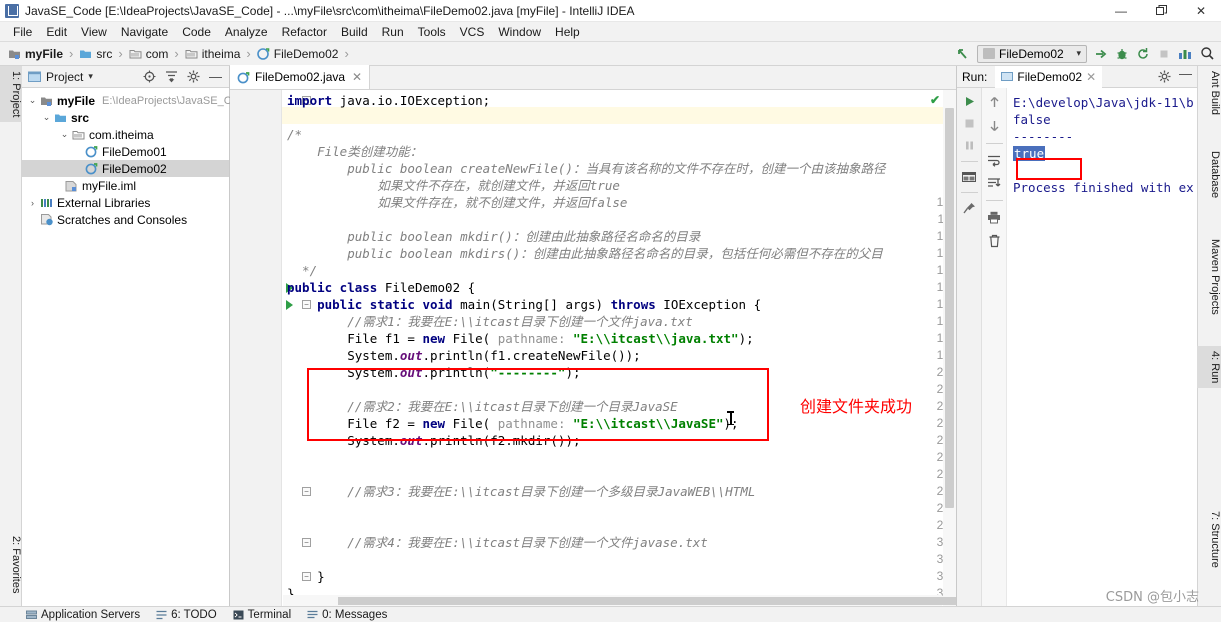 The width and height of the screenshot is (1221, 622). I want to click on bottom-tab-label: 6: TODO, so click(194, 614).